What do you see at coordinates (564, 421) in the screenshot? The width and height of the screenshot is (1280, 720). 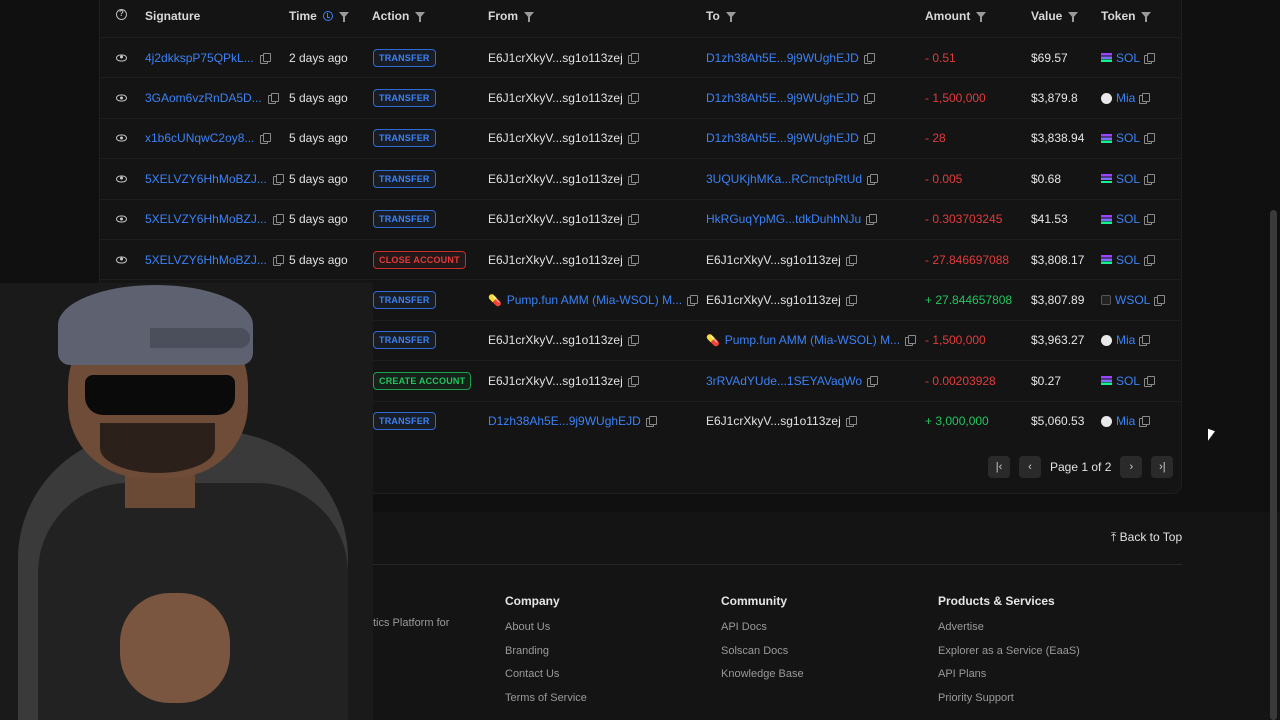 I see `from-address: D1zh38Ah5E...9j9WUghEJD` at bounding box center [564, 421].